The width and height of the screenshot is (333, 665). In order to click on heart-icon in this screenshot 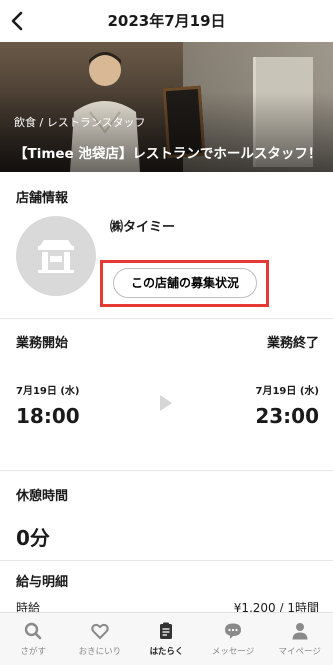, I will do `click(100, 631)`.